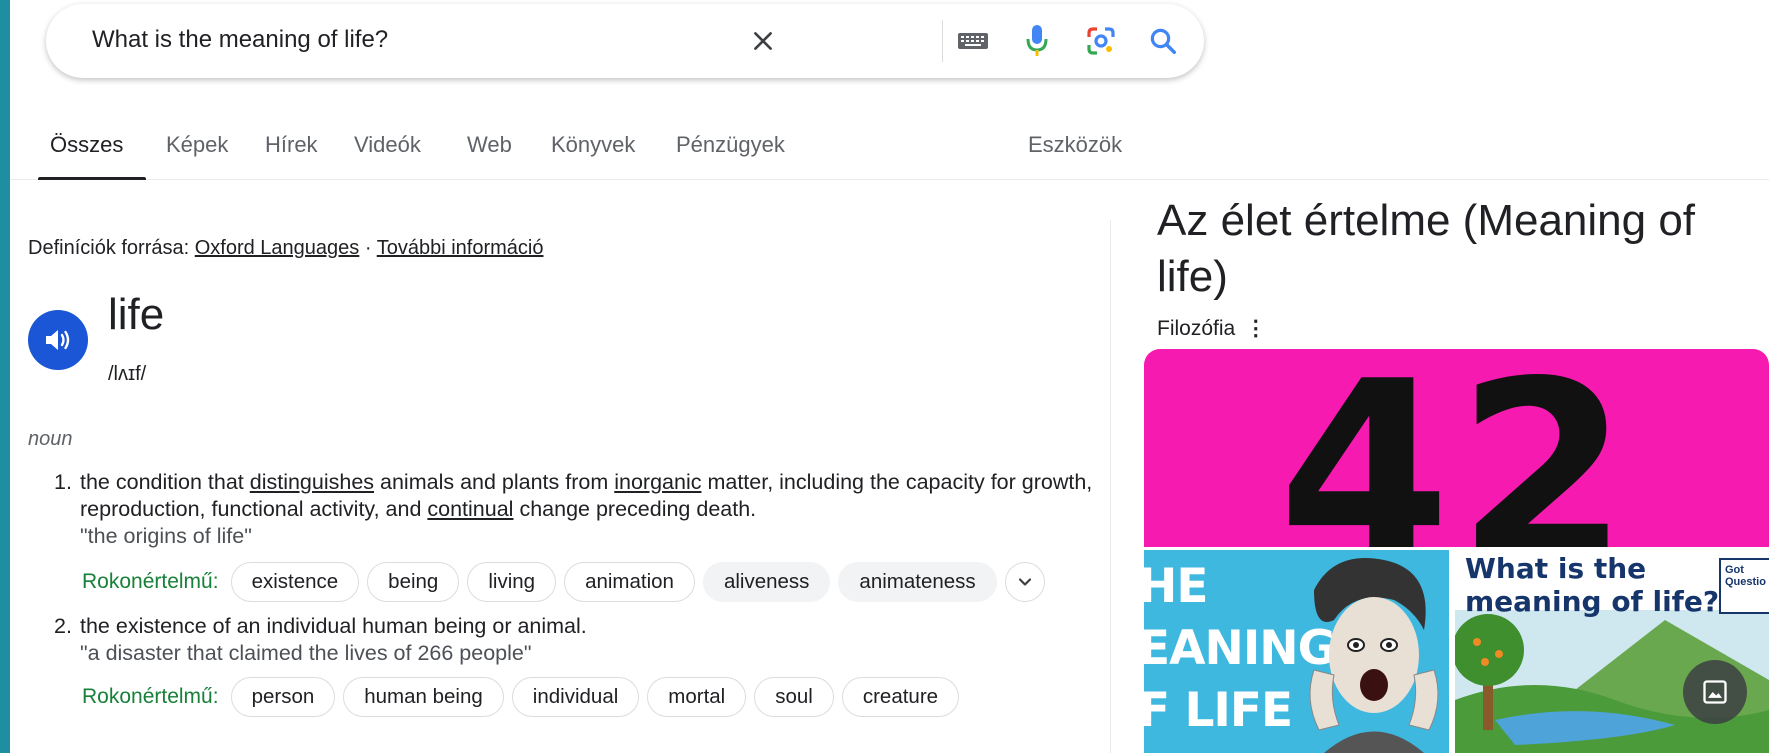 The image size is (1769, 753). Describe the element at coordinates (625, 41) in the screenshot. I see `search-bar: What is the meaning of life?` at that location.